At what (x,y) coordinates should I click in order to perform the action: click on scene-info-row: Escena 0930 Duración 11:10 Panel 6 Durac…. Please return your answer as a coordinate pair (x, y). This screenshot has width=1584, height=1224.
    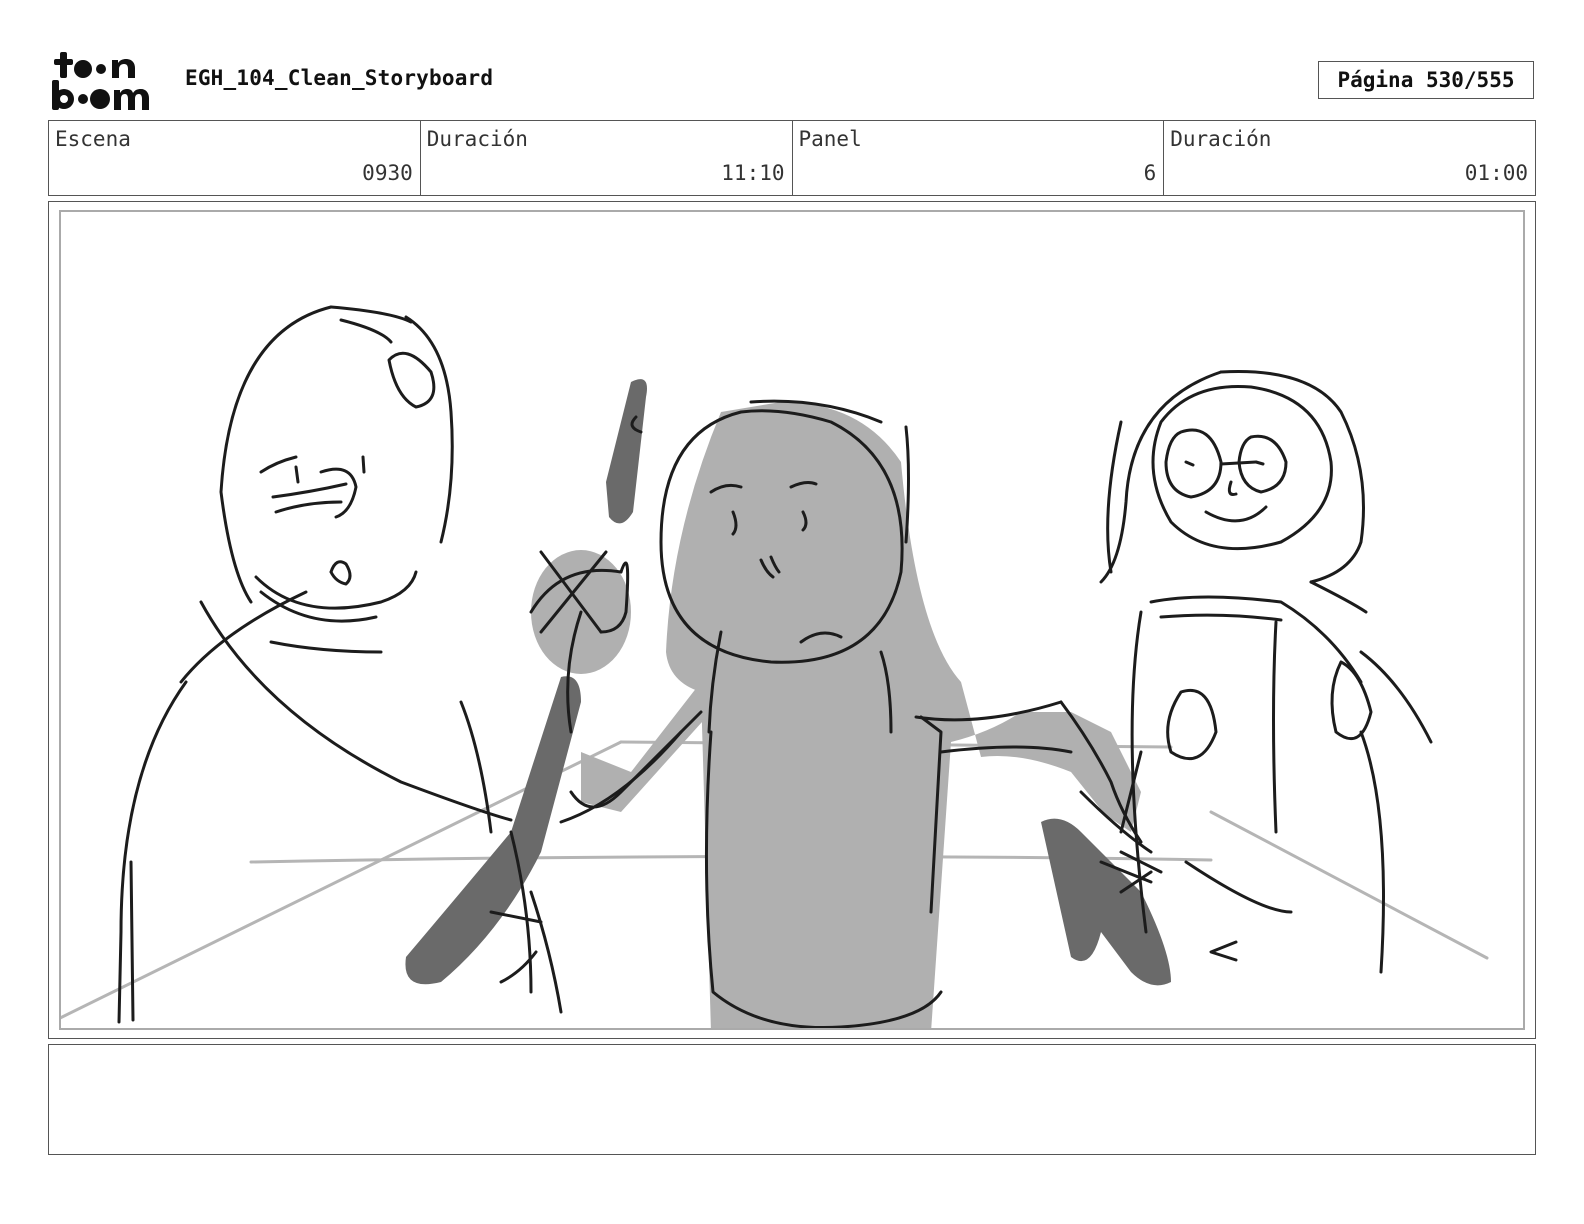
    Looking at the image, I should click on (792, 158).